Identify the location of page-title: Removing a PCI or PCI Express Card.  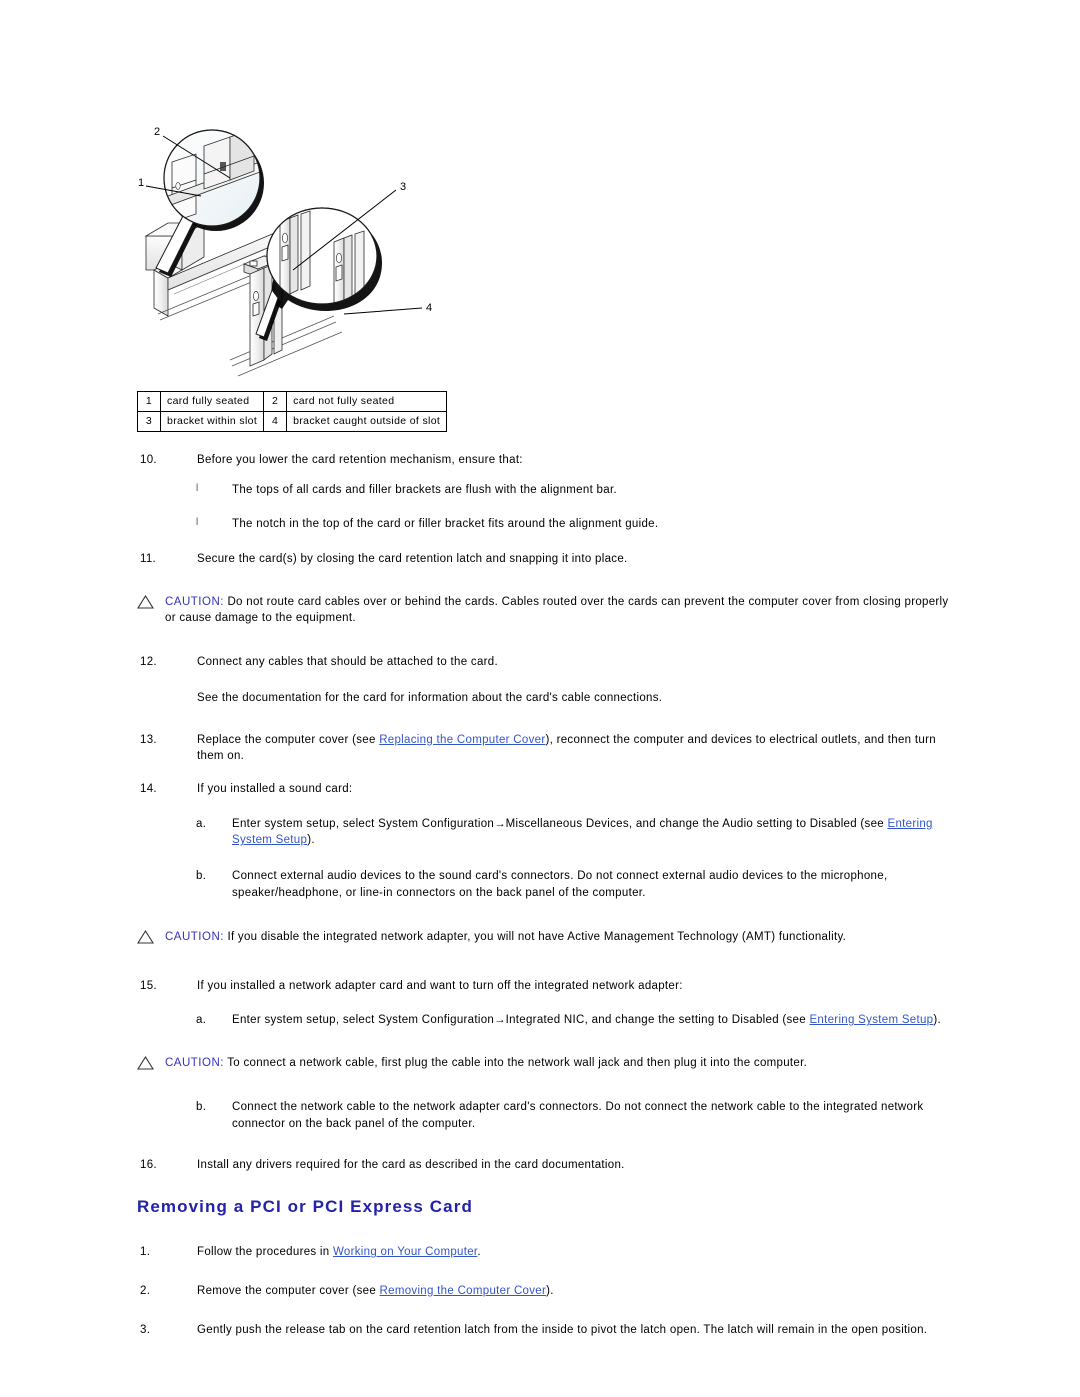
(305, 1207).